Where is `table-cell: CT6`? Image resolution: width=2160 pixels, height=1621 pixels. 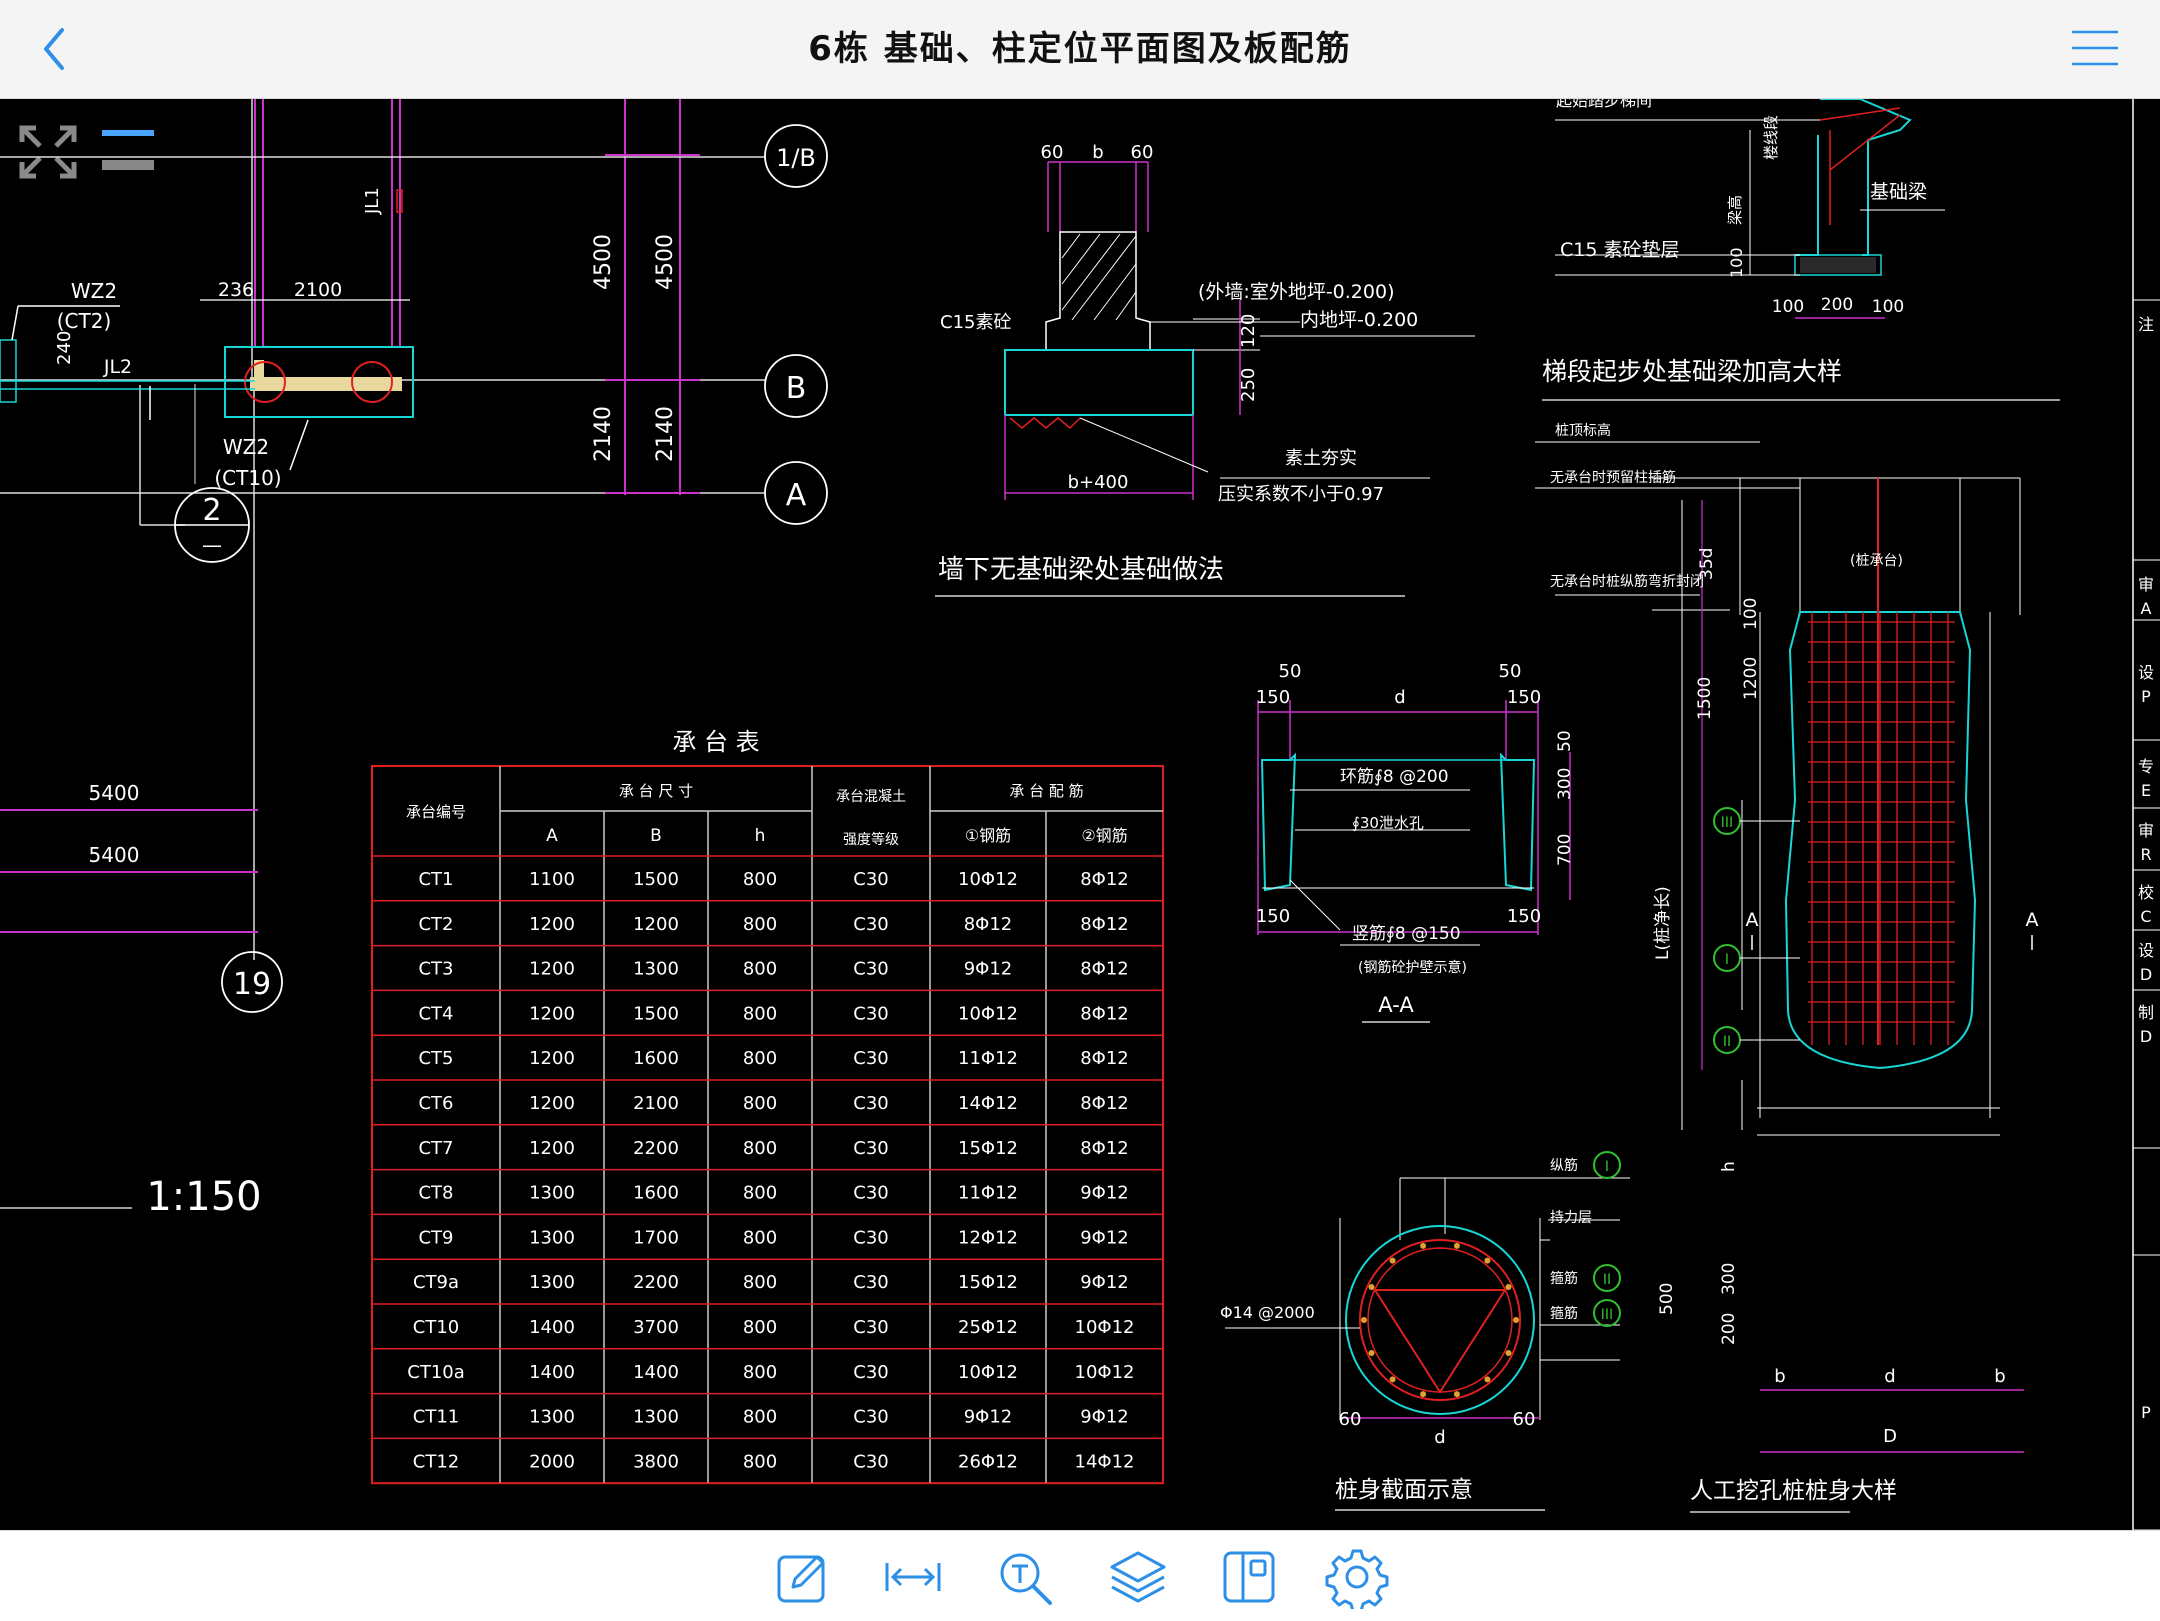 table-cell: CT6 is located at coordinates (435, 1103).